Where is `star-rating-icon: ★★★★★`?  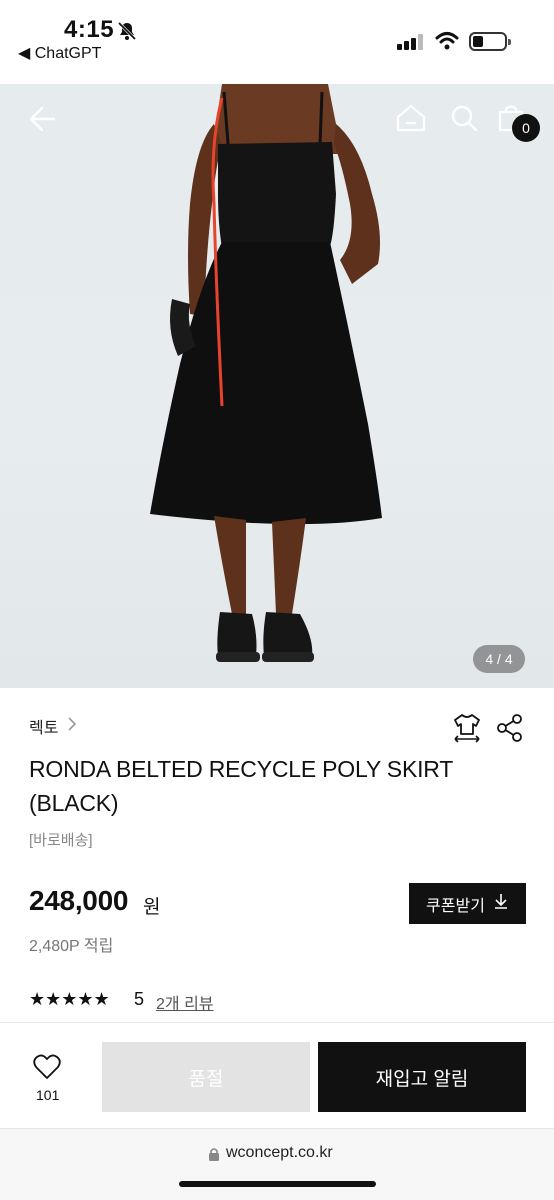 star-rating-icon: ★★★★★ is located at coordinates (69, 999).